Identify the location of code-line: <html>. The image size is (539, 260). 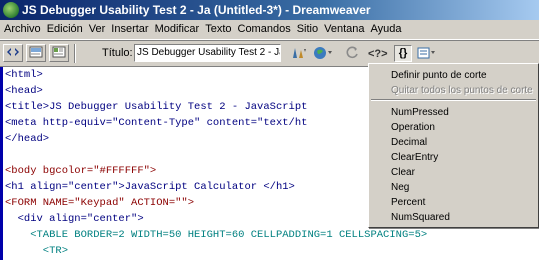
(24, 75).